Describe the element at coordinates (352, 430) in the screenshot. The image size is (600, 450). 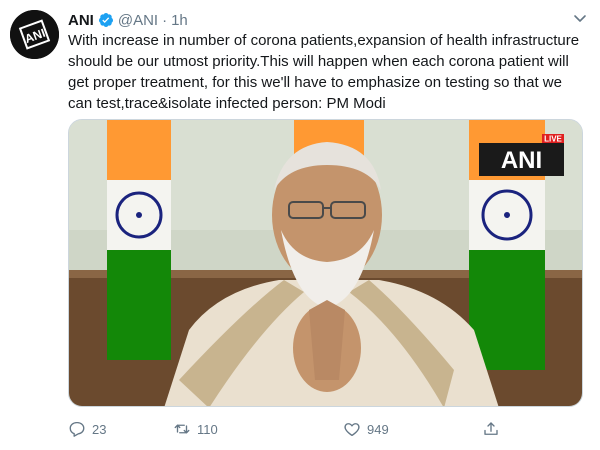
I see `heart-icon` at that location.